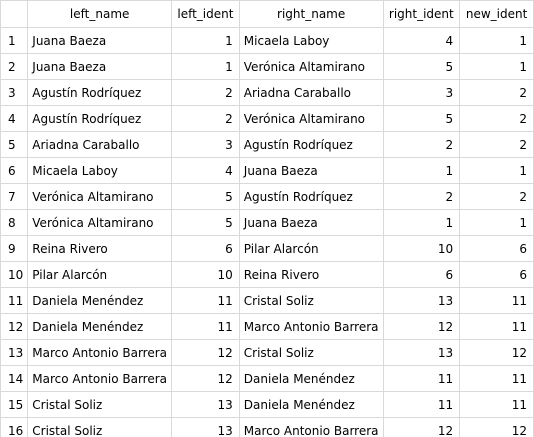 Image resolution: width=534 pixels, height=437 pixels. Describe the element at coordinates (311, 170) in the screenshot. I see `cell-right-name: Juana Baeza` at that location.